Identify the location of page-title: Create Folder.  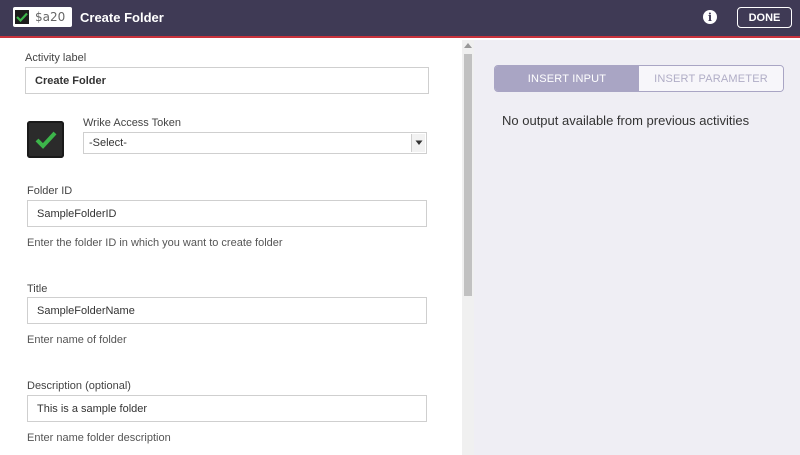
(122, 17).